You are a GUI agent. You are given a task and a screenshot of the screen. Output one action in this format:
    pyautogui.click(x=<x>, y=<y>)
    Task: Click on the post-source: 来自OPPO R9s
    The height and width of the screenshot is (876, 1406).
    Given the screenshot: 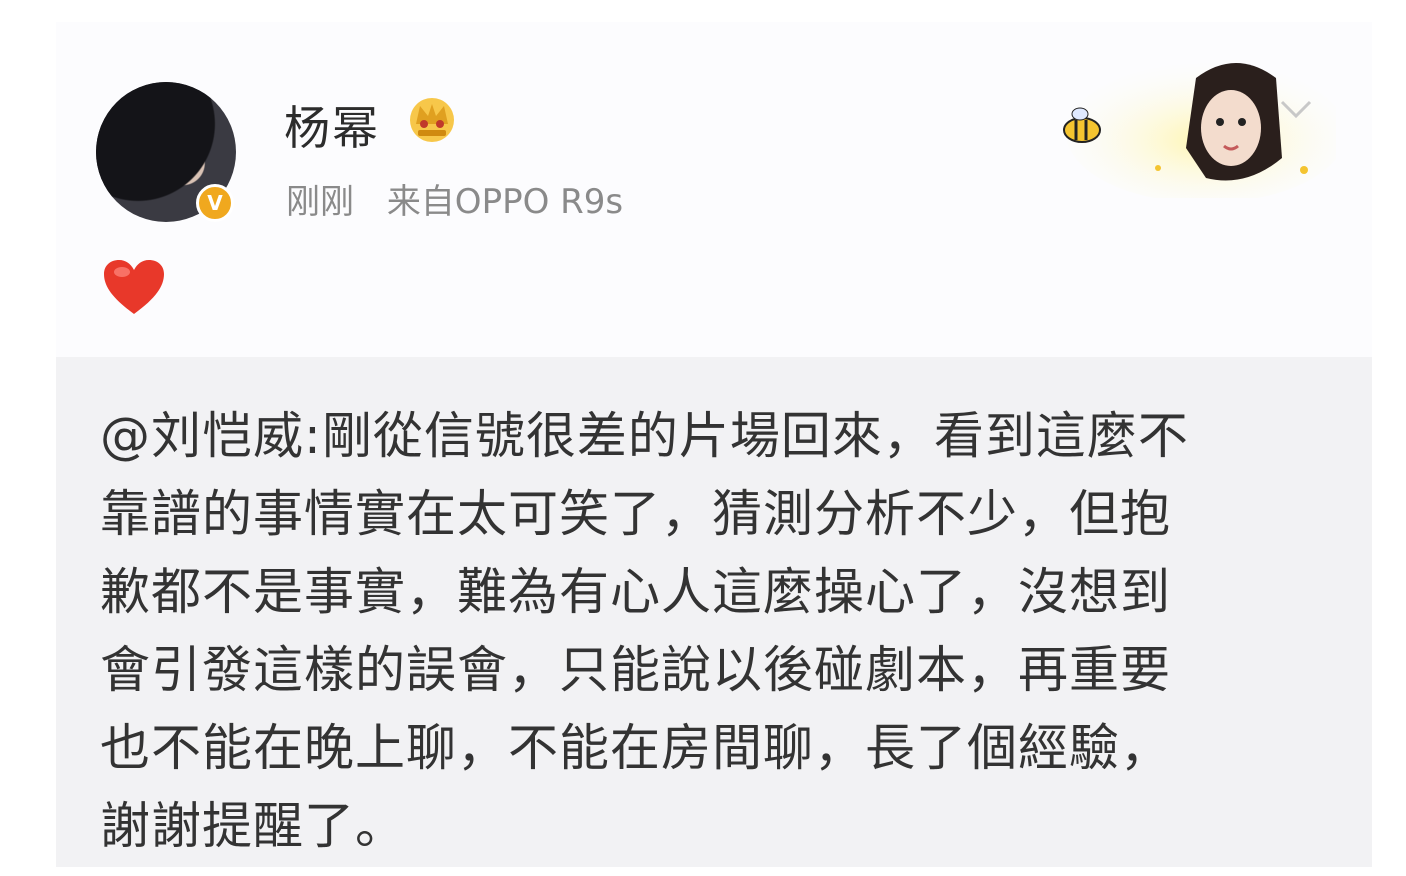 What is the action you would take?
    pyautogui.click(x=505, y=202)
    